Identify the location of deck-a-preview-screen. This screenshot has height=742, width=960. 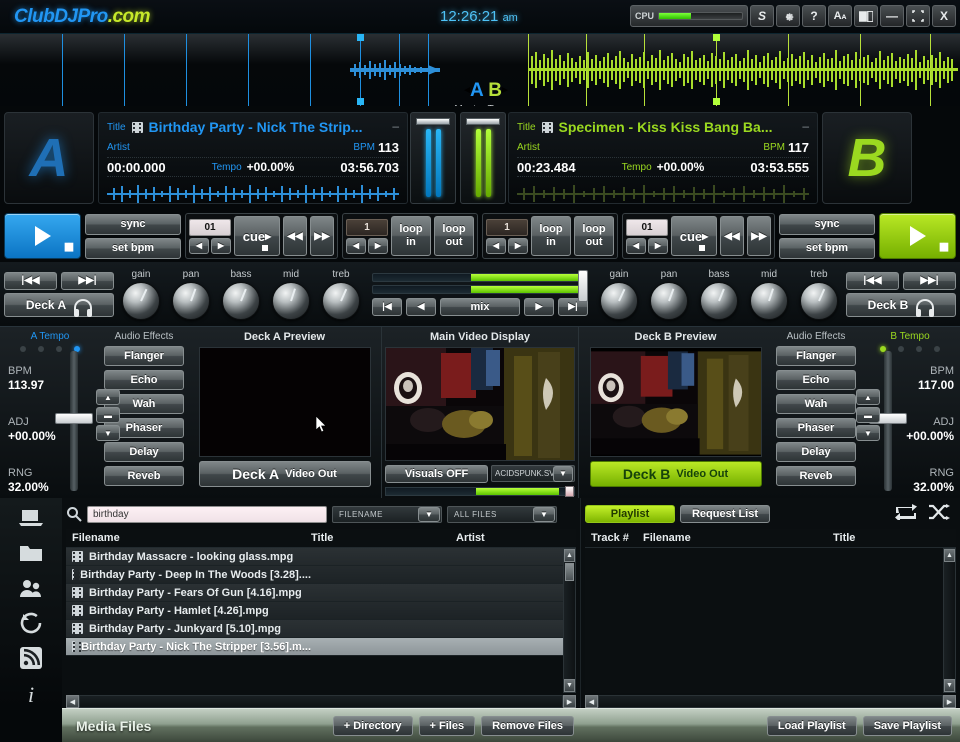
(284, 402).